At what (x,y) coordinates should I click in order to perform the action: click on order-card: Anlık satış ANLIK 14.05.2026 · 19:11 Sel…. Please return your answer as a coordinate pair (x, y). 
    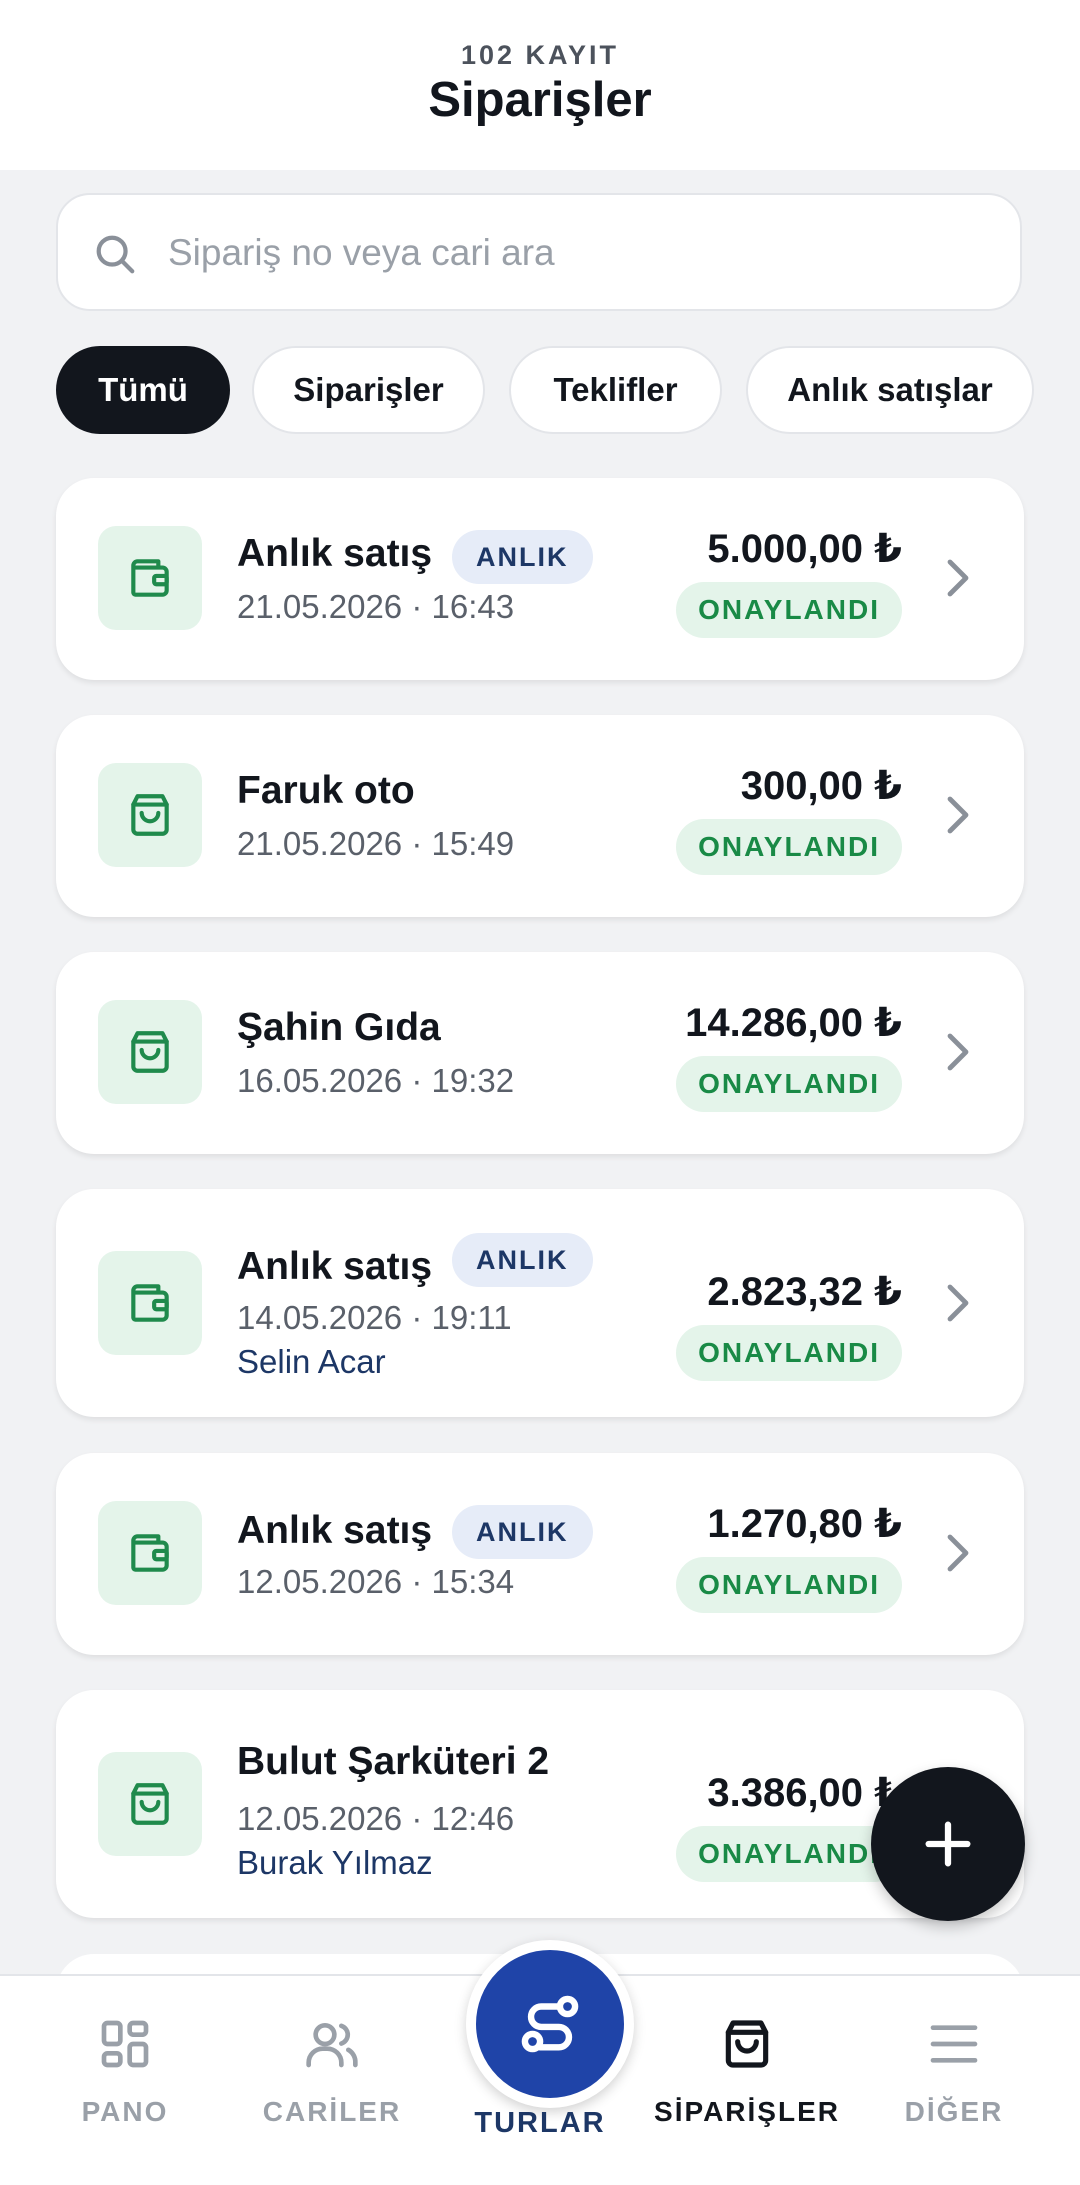
    Looking at the image, I should click on (540, 1303).